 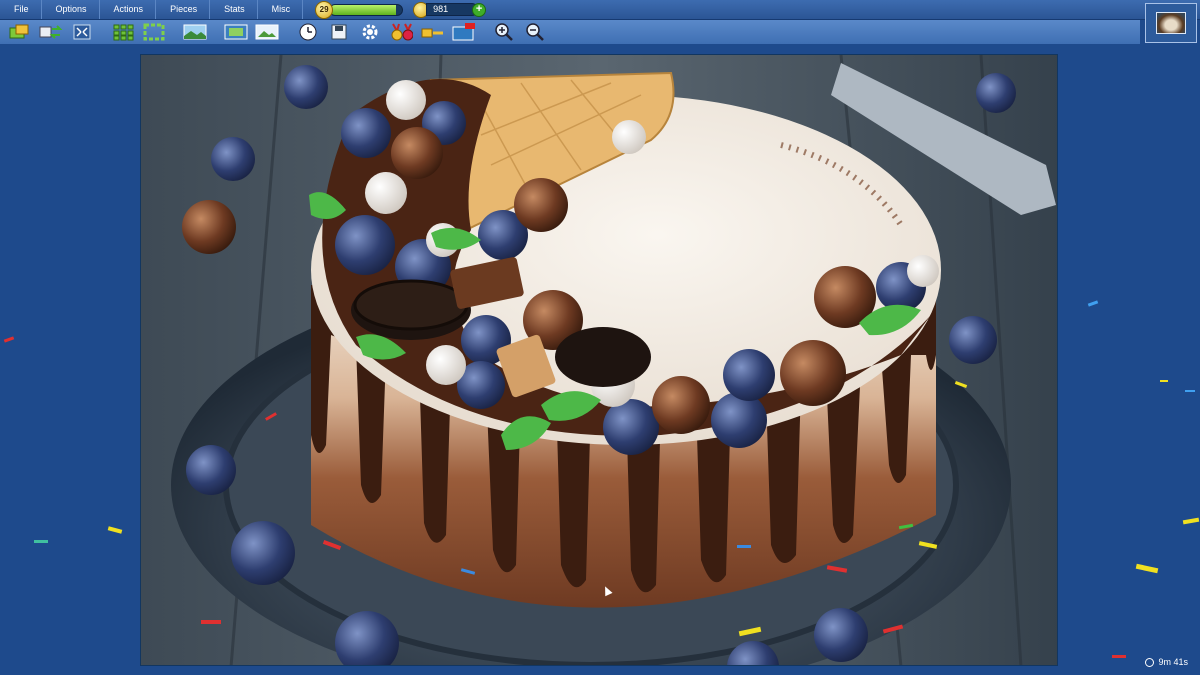 I want to click on xp-progress-fill, so click(x=363, y=9).